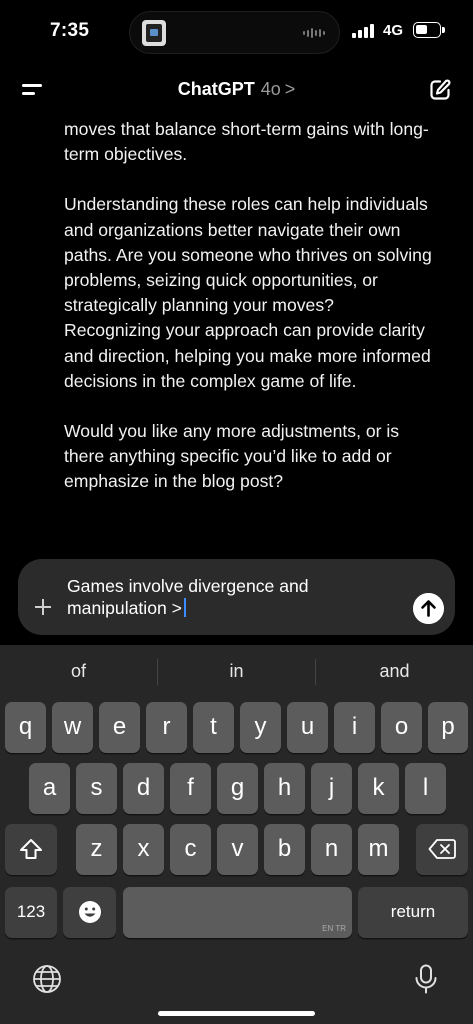 The height and width of the screenshot is (1024, 473). I want to click on input-line: Games involve divergence and, so click(188, 586).